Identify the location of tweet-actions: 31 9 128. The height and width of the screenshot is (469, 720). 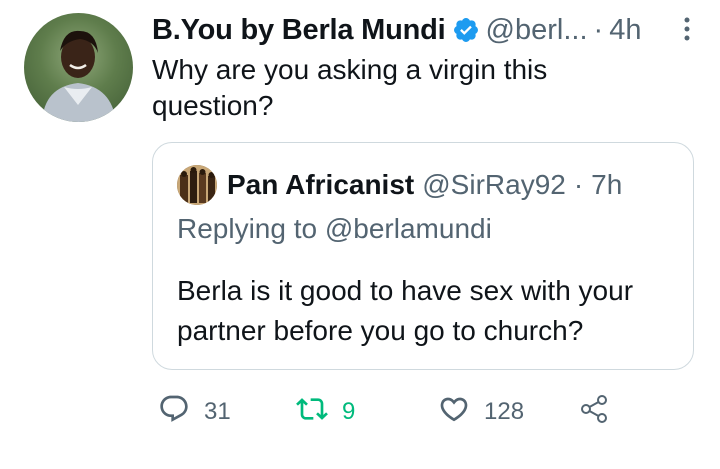
(412, 412).